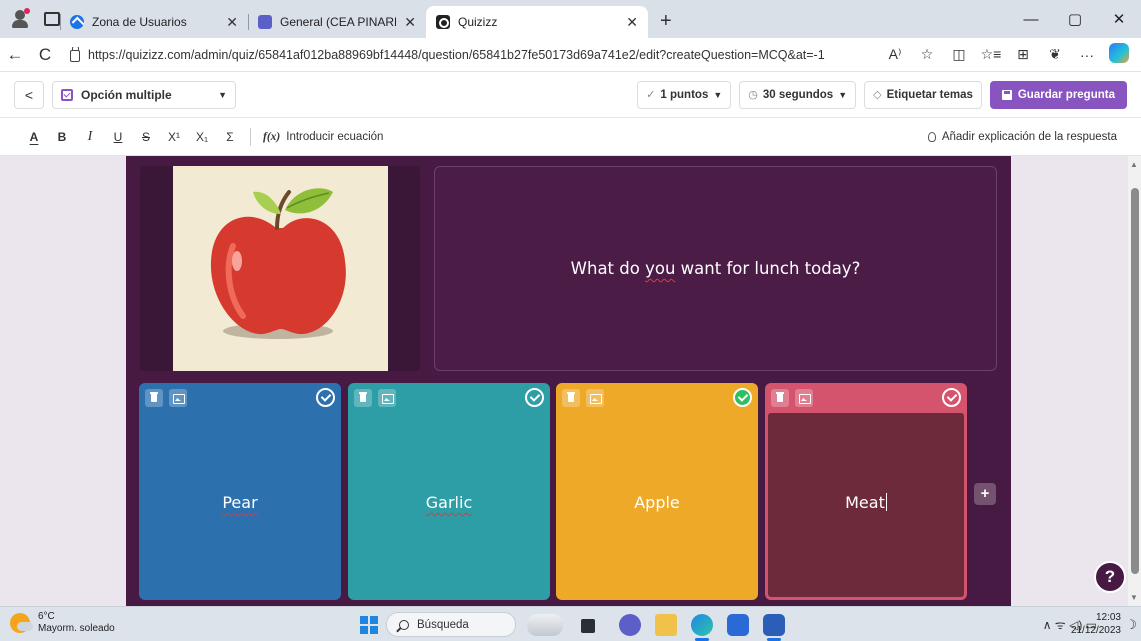  I want to click on scroll-down-icon: ▼, so click(1134, 597).